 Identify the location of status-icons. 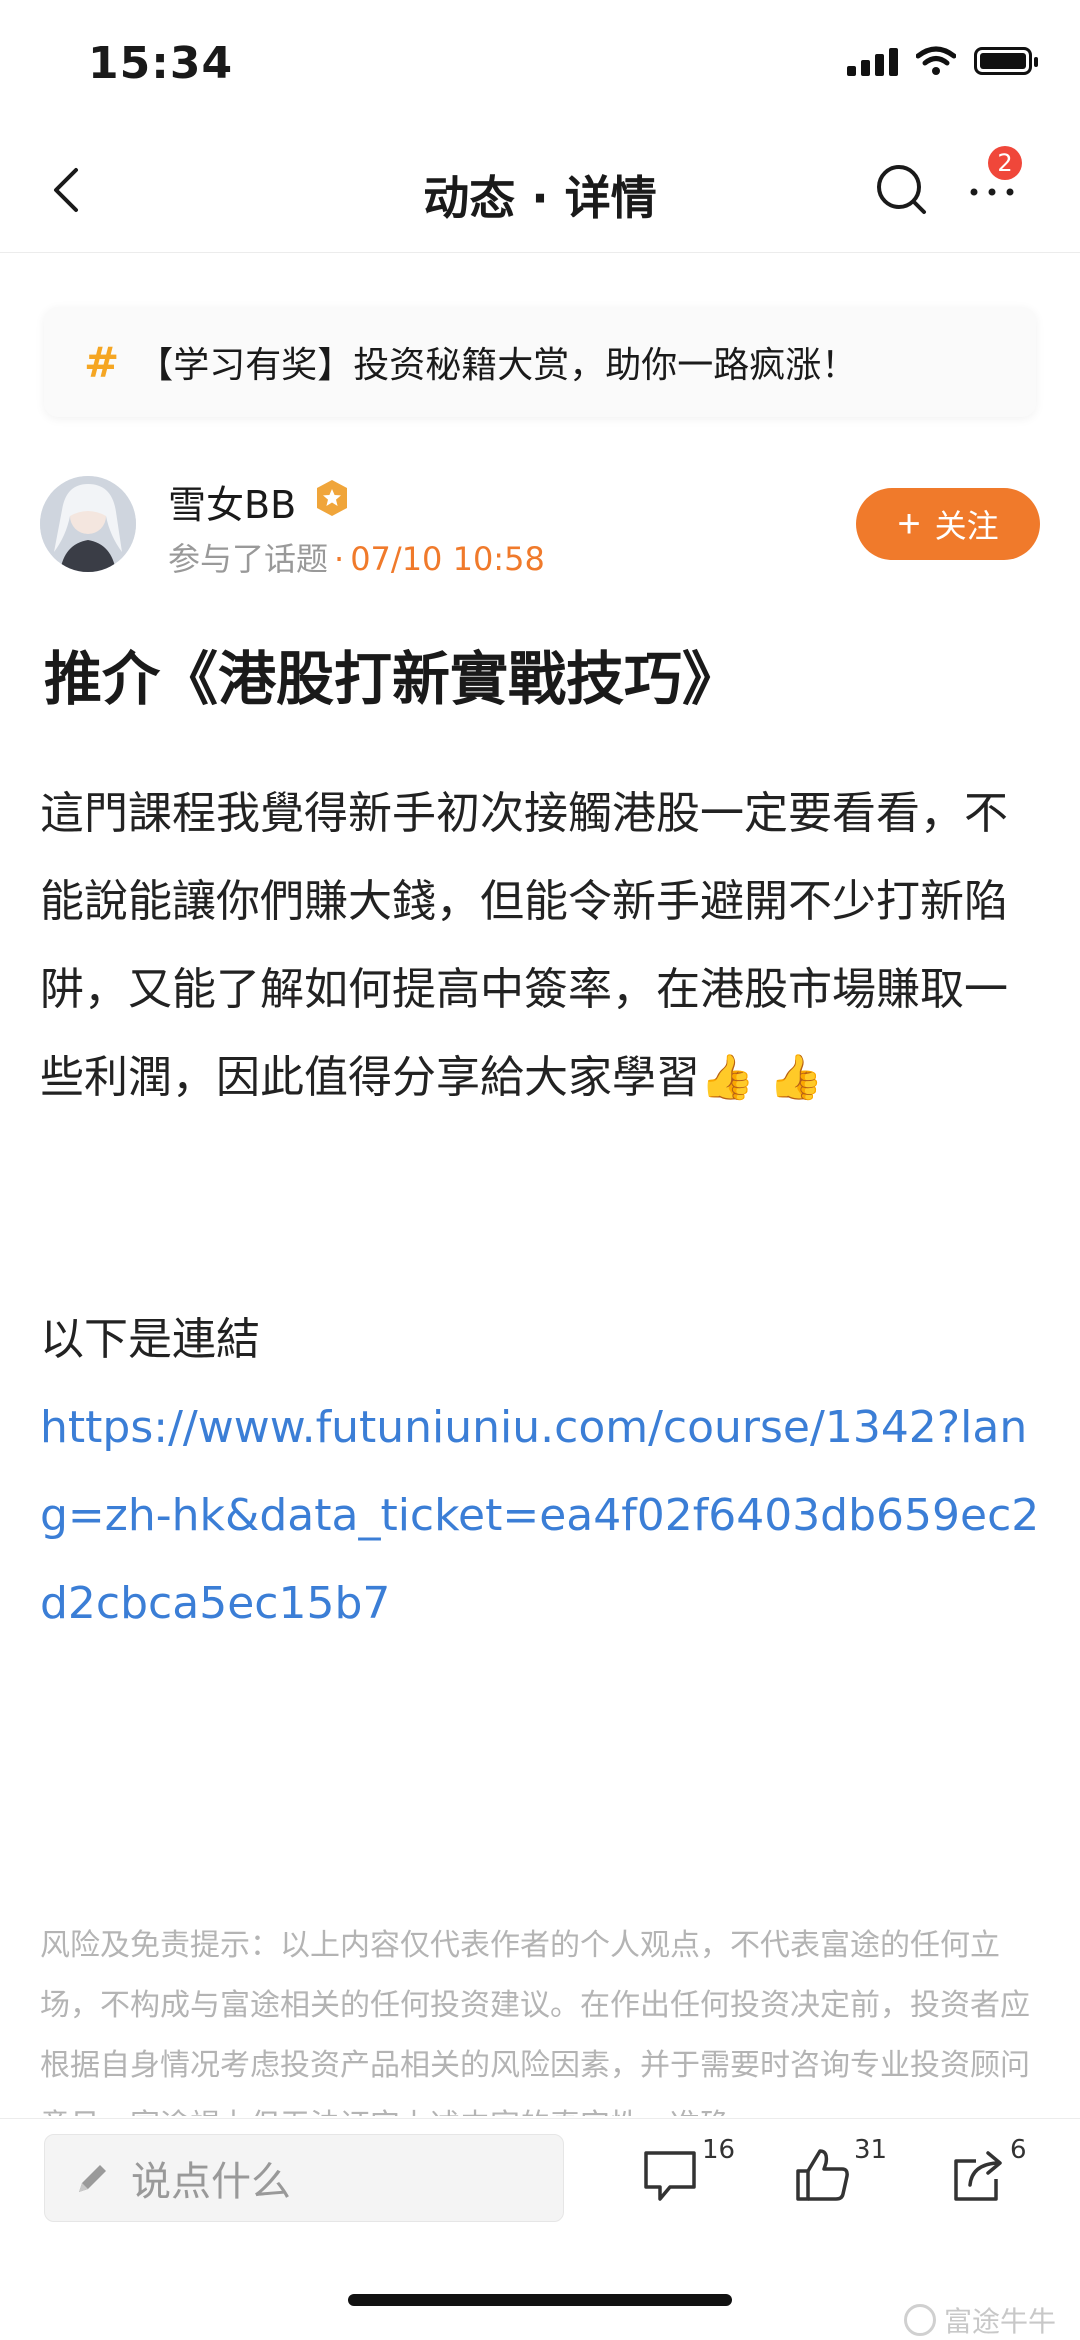
(942, 61).